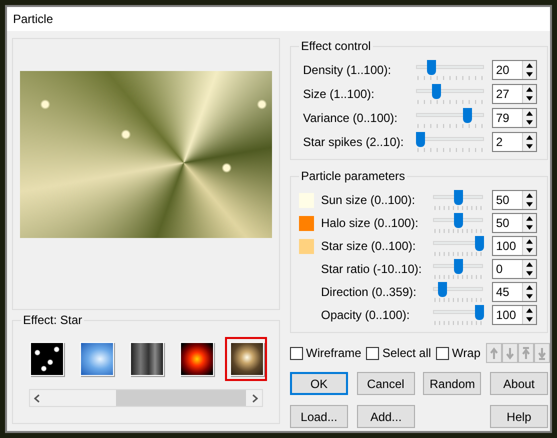  Describe the element at coordinates (339, 94) in the screenshot. I see `slider-label: Size (1..100):` at that location.